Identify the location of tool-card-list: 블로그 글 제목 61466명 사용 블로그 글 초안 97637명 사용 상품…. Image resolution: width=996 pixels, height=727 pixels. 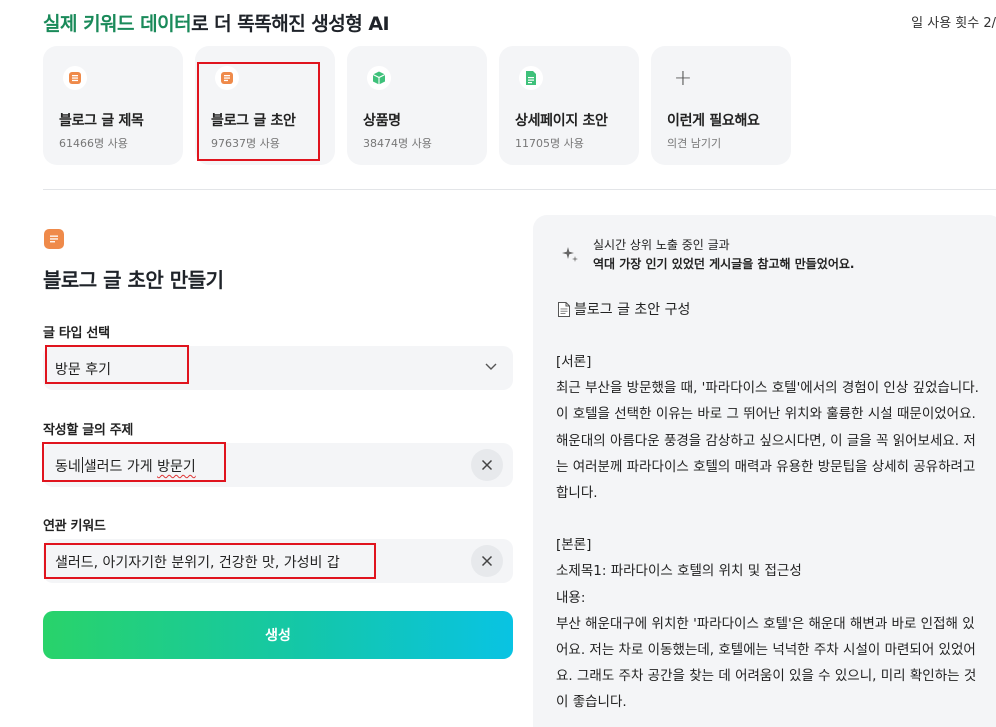
(417, 105).